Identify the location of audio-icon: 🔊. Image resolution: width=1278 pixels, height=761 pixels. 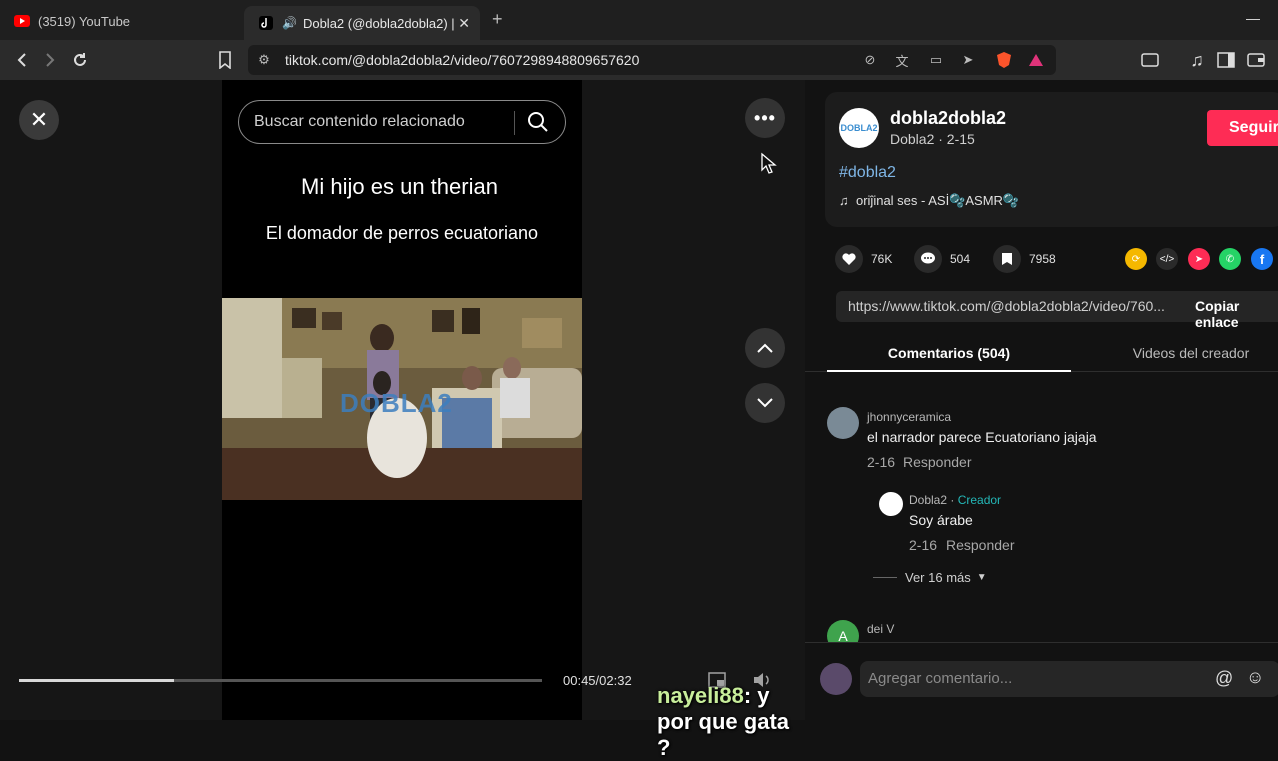
(289, 23).